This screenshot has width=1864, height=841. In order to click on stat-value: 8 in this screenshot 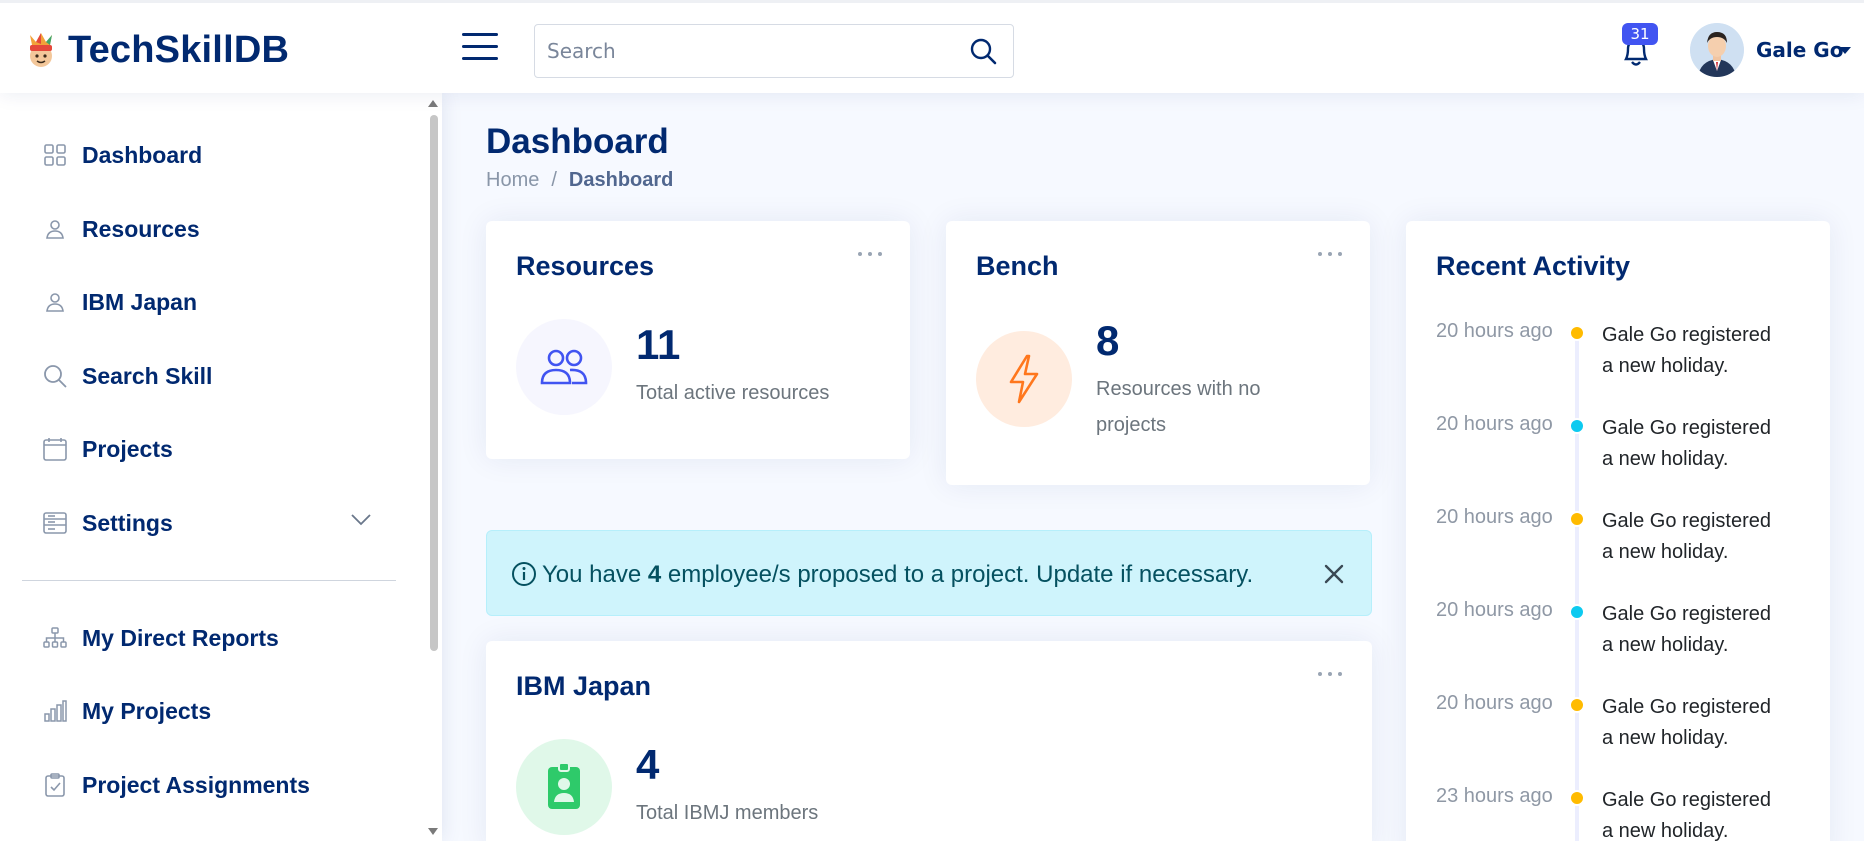, I will do `click(1108, 340)`.